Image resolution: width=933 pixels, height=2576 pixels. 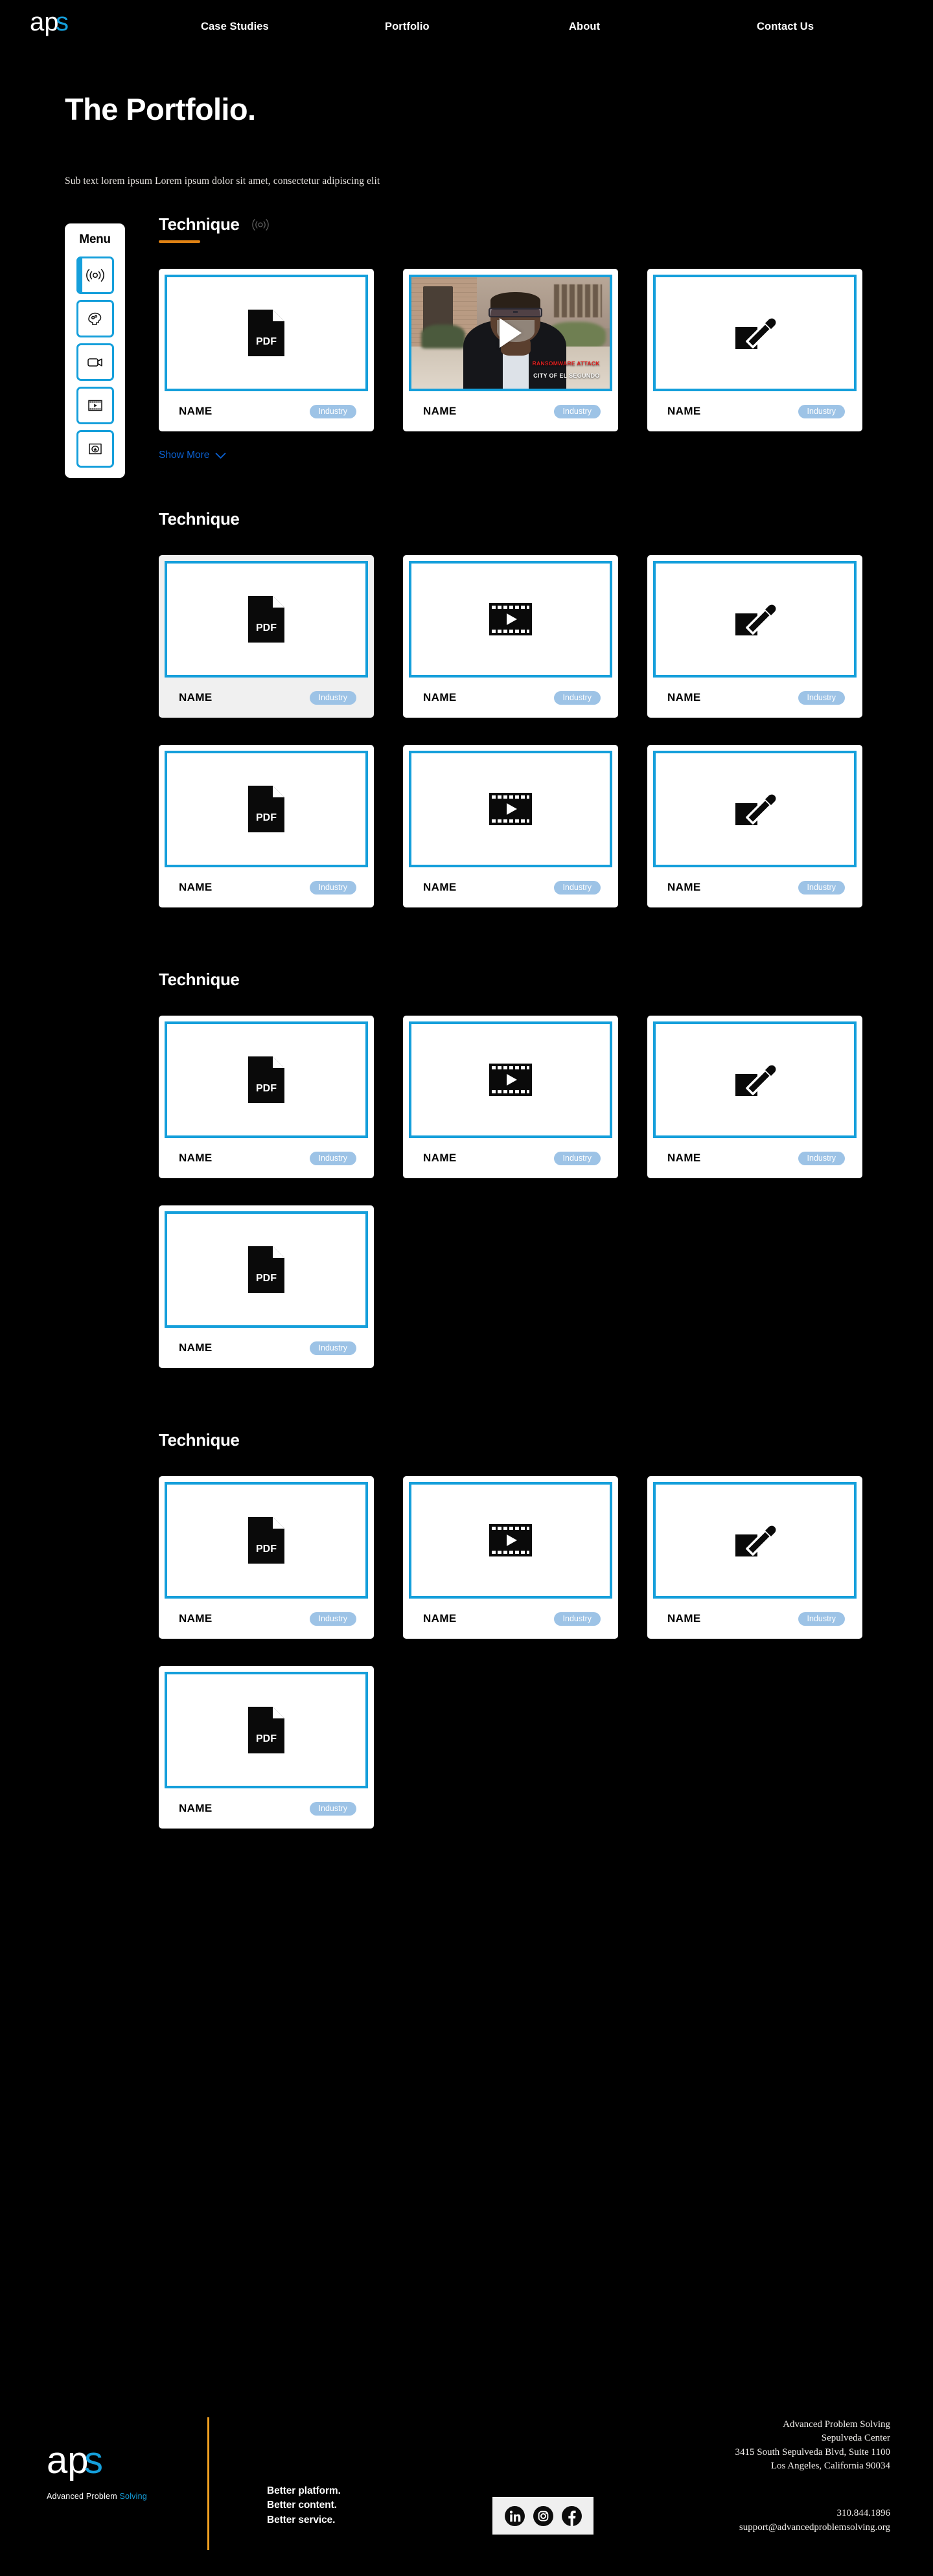 I want to click on footer-email: support@advancedproblemsolving.org, so click(x=814, y=2528).